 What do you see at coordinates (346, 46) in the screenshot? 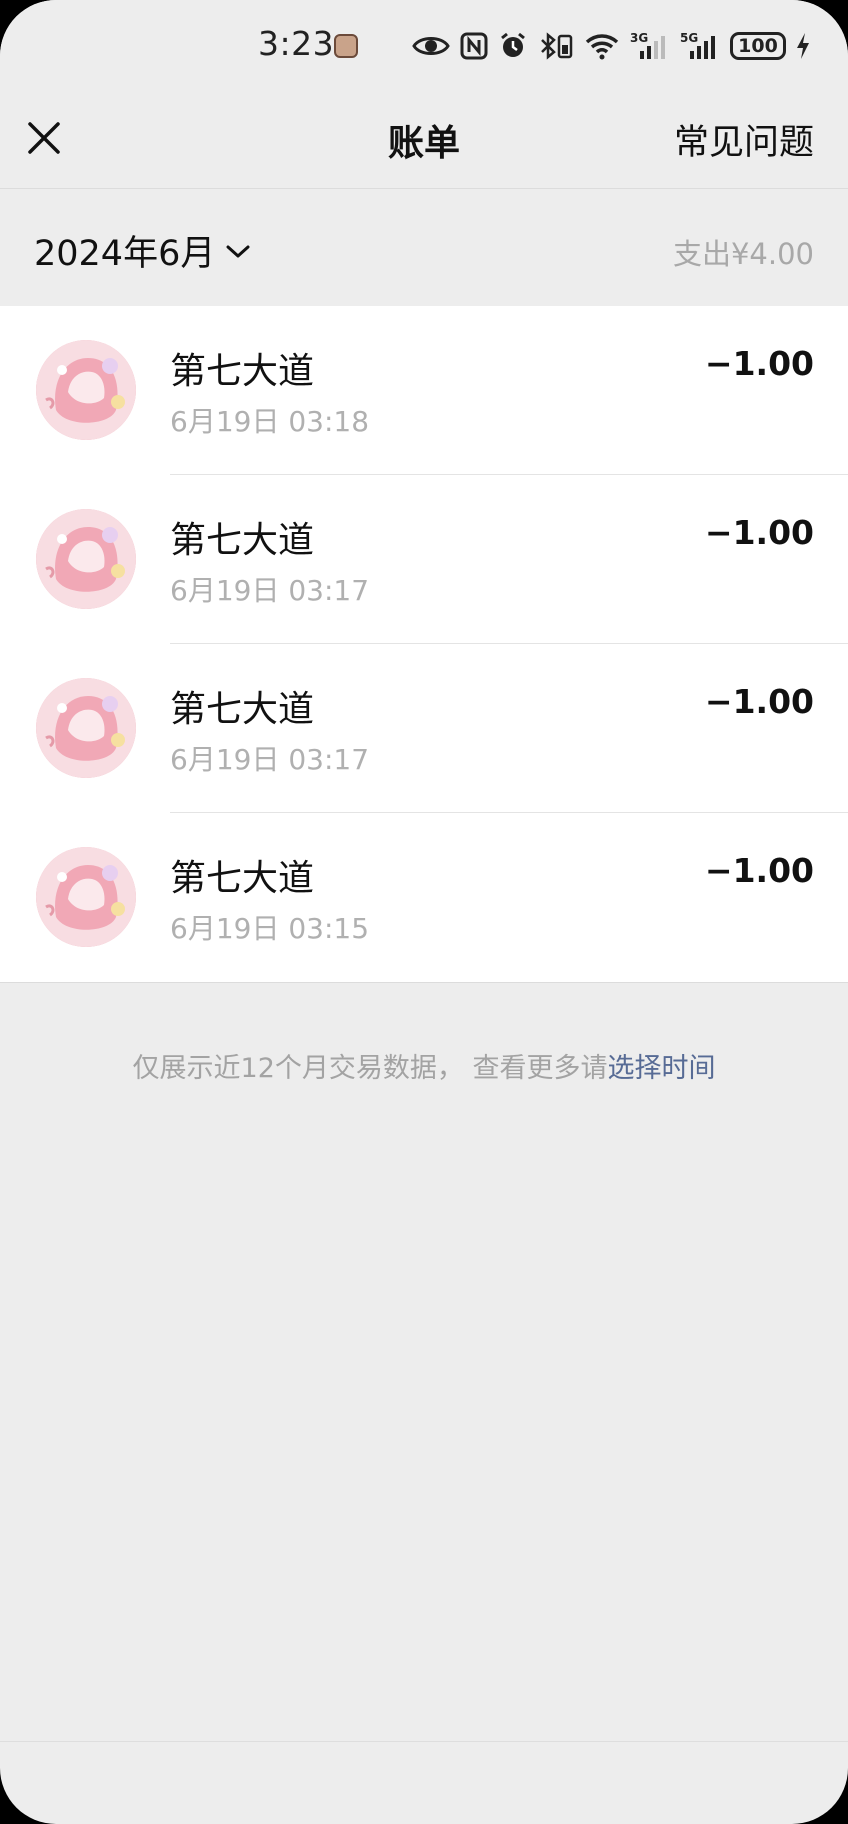
I see `app-icon` at bounding box center [346, 46].